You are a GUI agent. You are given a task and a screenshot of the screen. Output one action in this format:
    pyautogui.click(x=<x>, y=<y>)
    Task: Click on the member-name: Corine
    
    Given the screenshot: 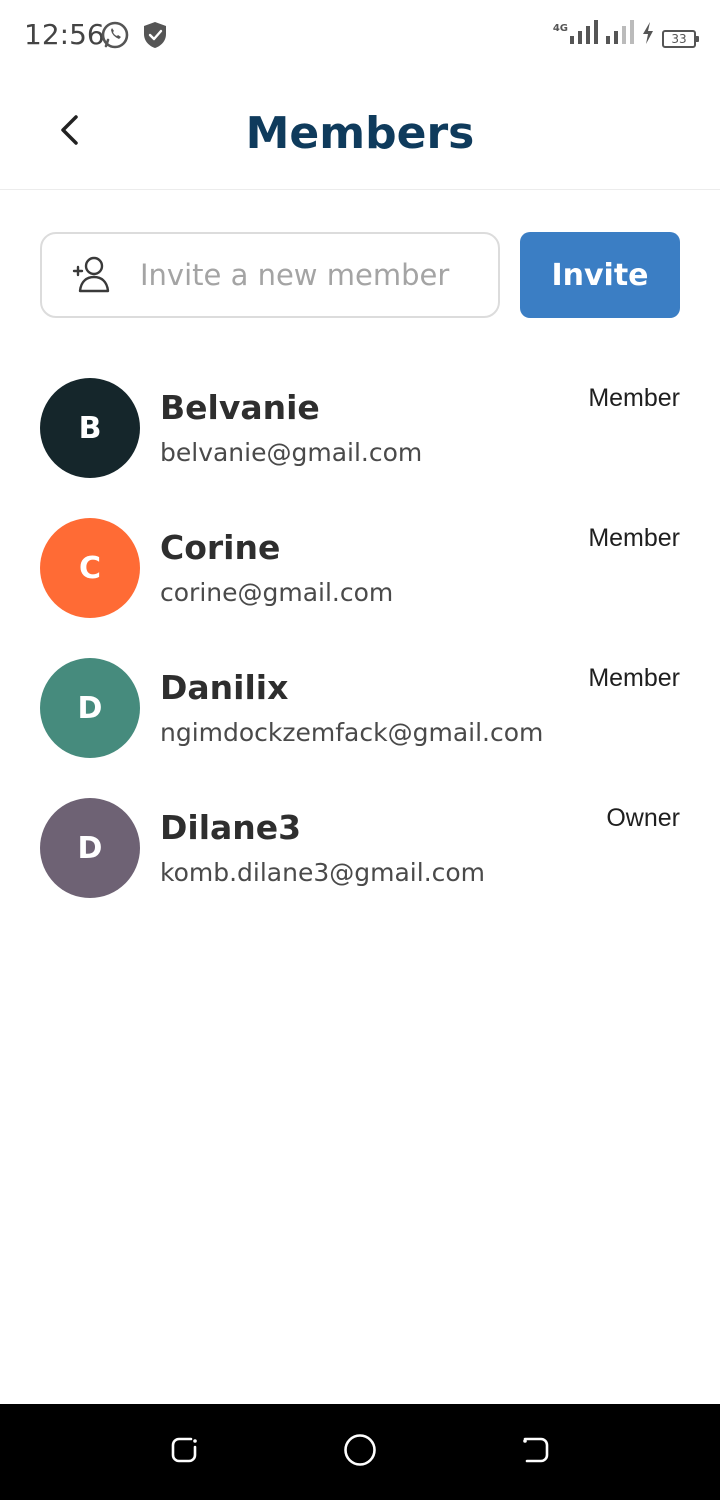 What is the action you would take?
    pyautogui.click(x=220, y=547)
    